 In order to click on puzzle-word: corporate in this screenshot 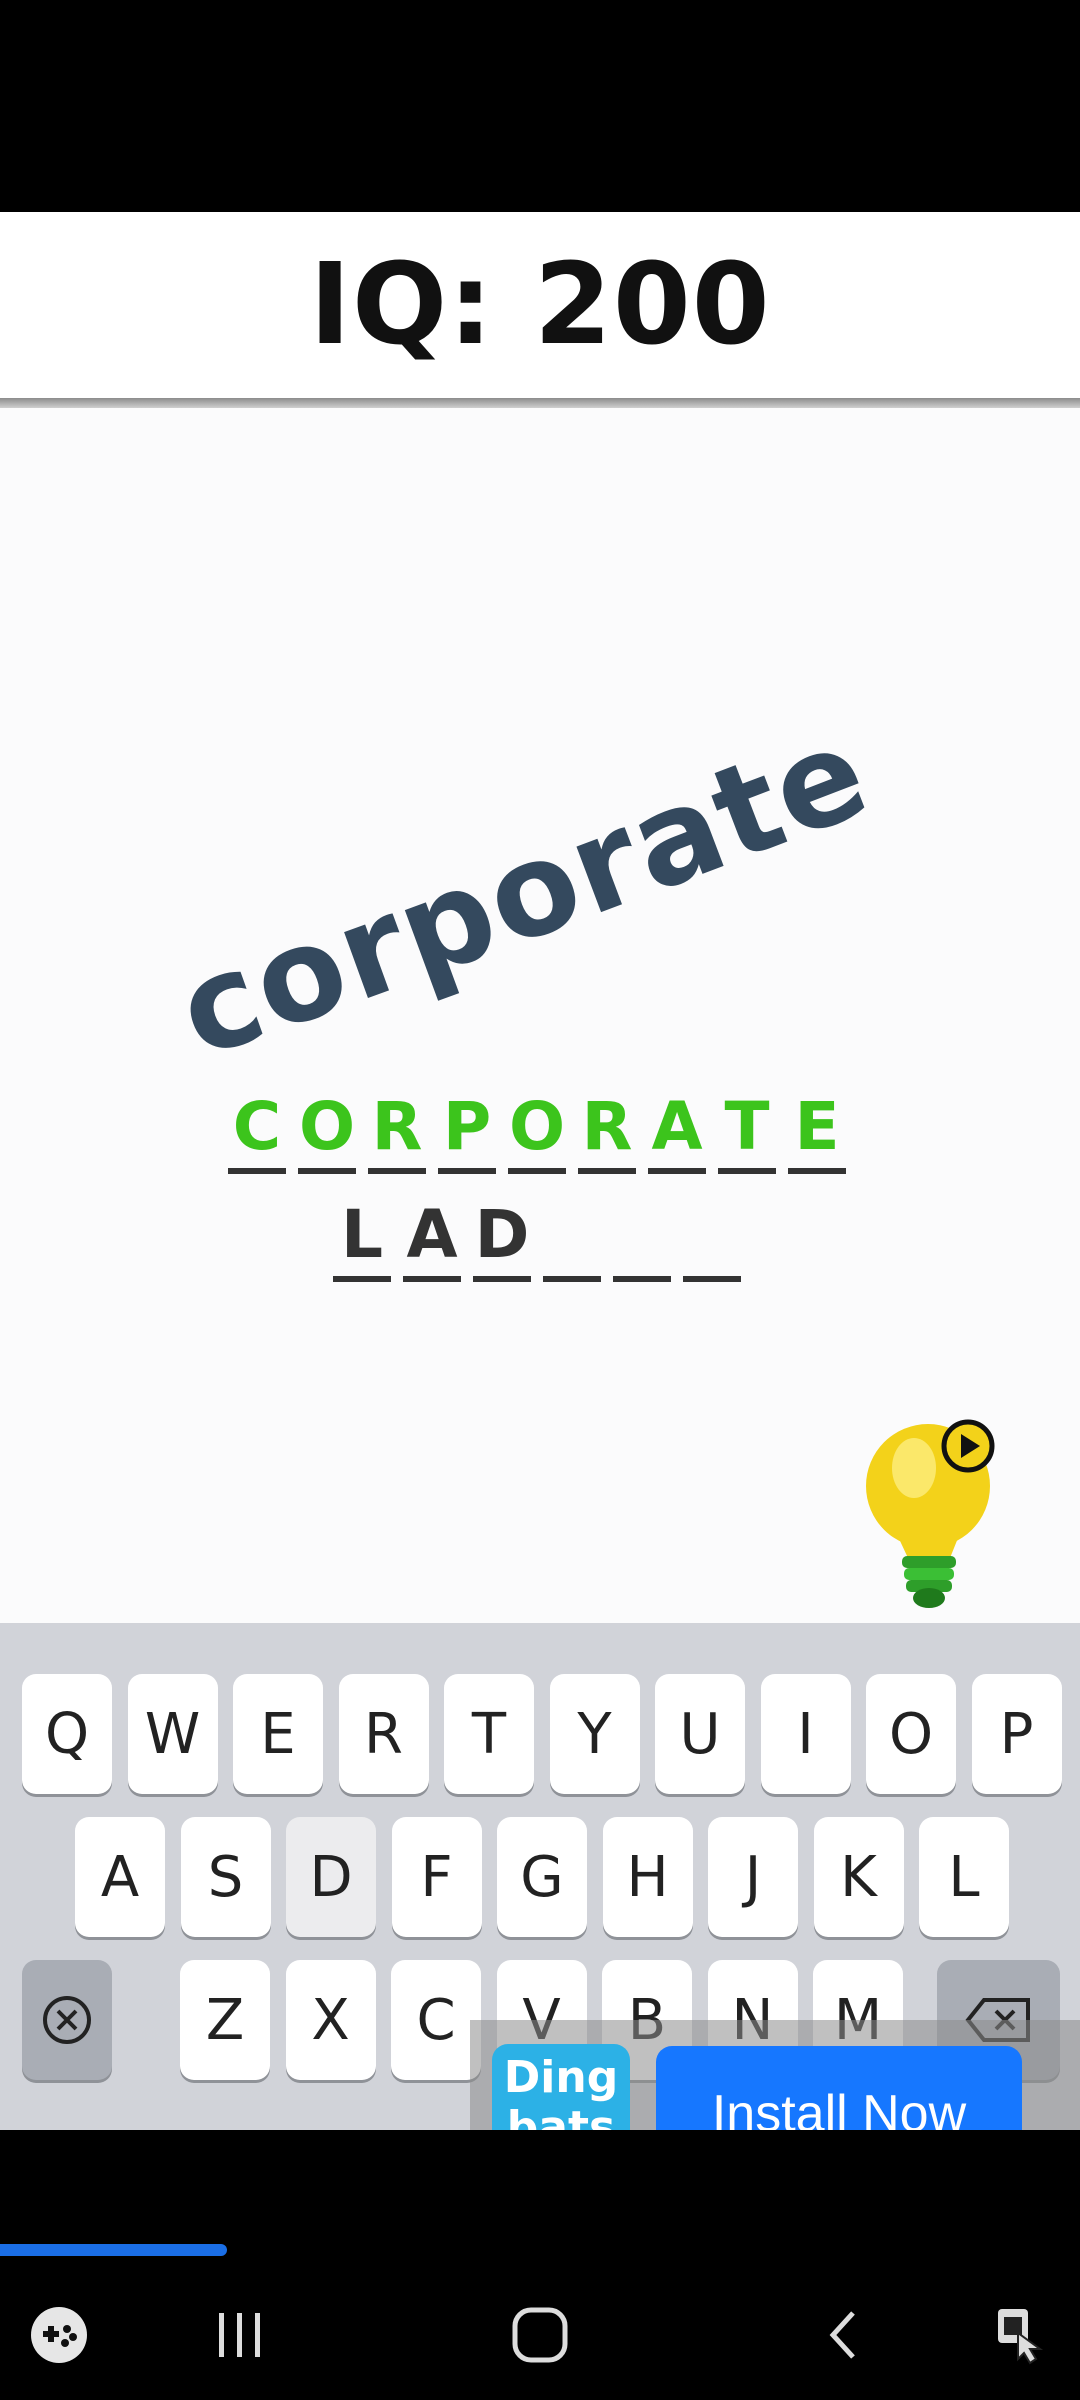, I will do `click(523, 892)`.